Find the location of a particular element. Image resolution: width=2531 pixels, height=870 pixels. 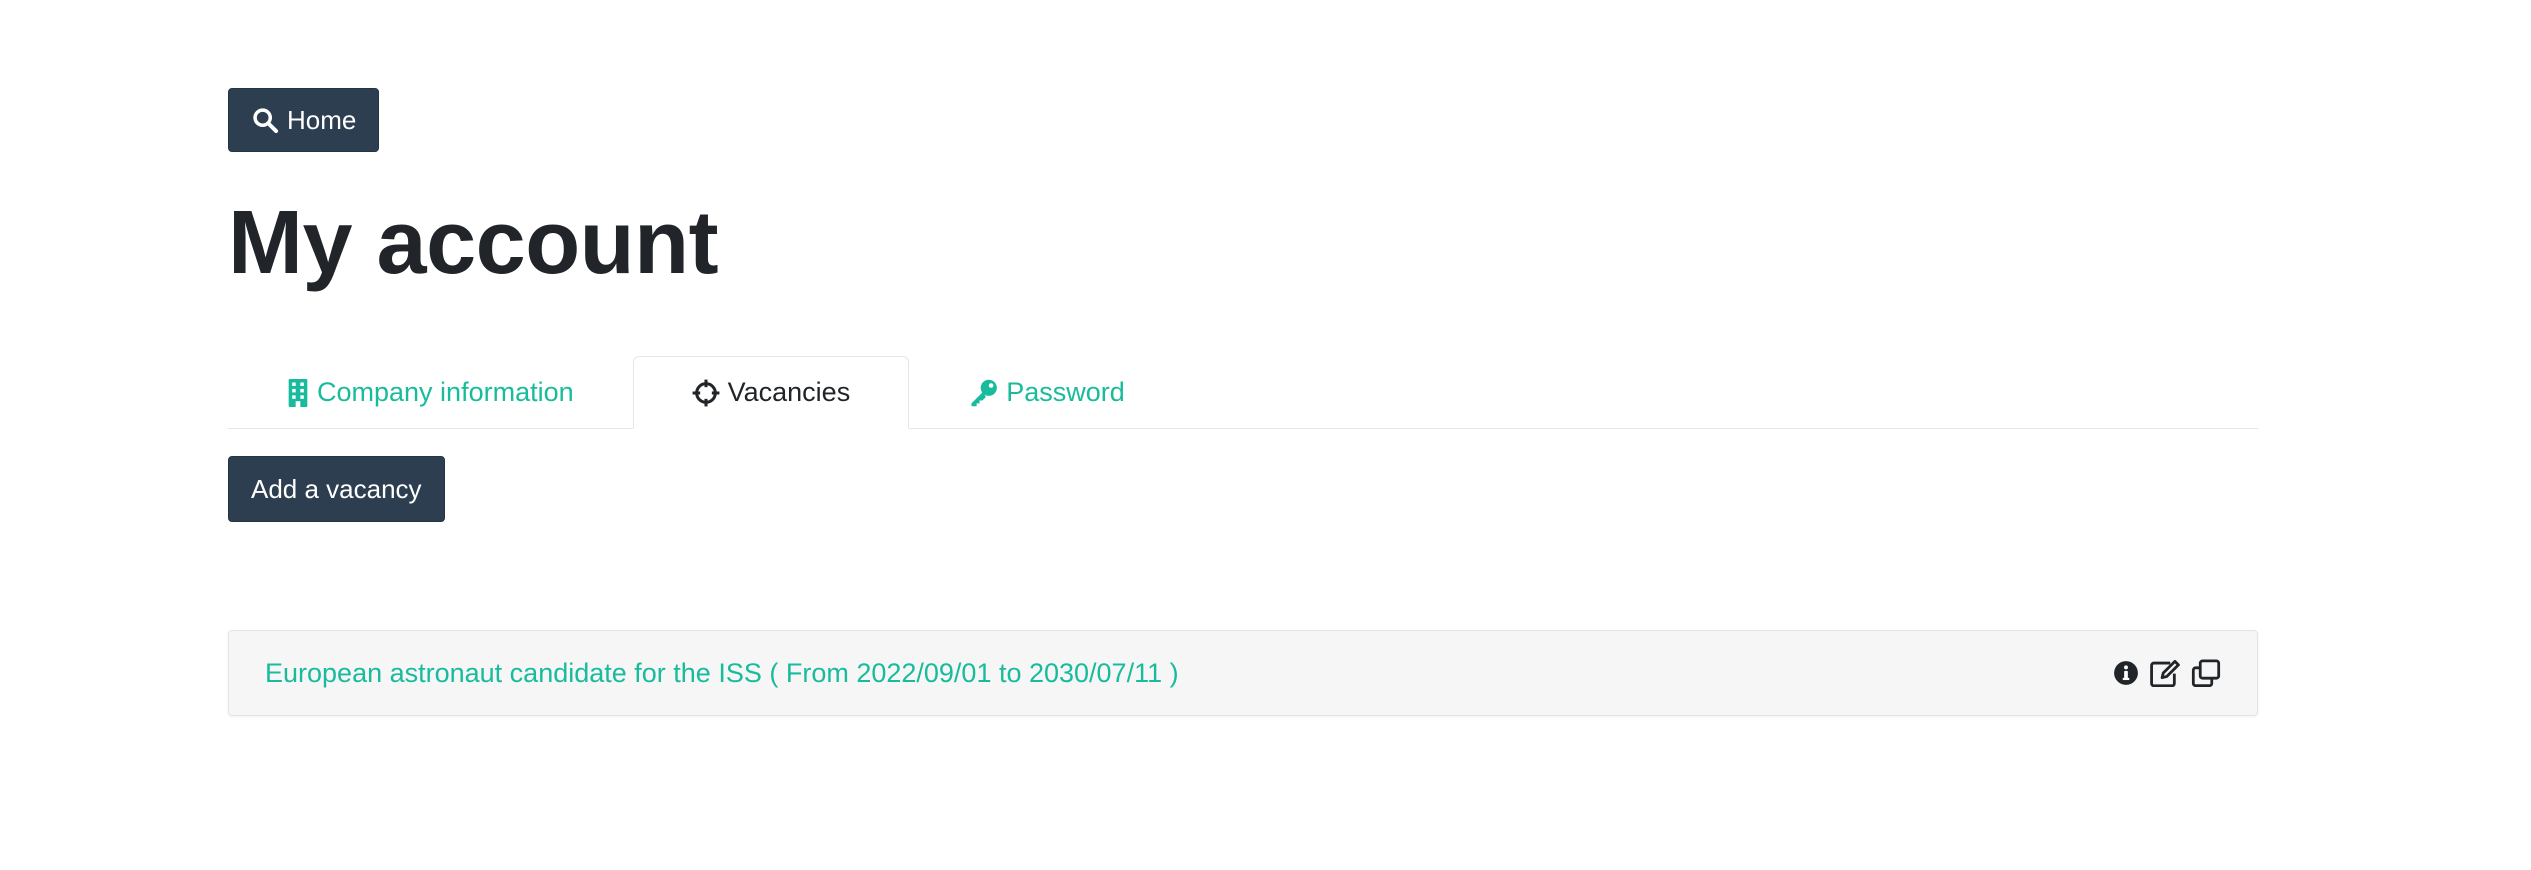

home-button: Home is located at coordinates (304, 120).